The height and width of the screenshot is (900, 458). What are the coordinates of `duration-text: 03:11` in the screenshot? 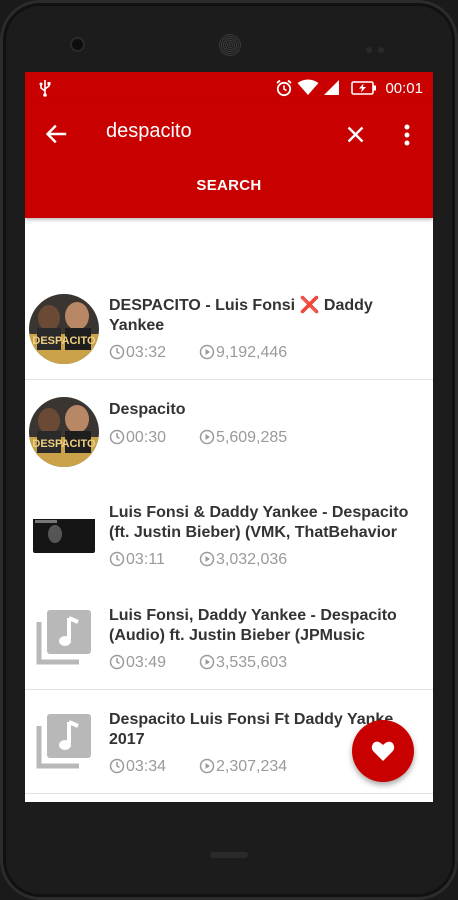 It's located at (137, 560).